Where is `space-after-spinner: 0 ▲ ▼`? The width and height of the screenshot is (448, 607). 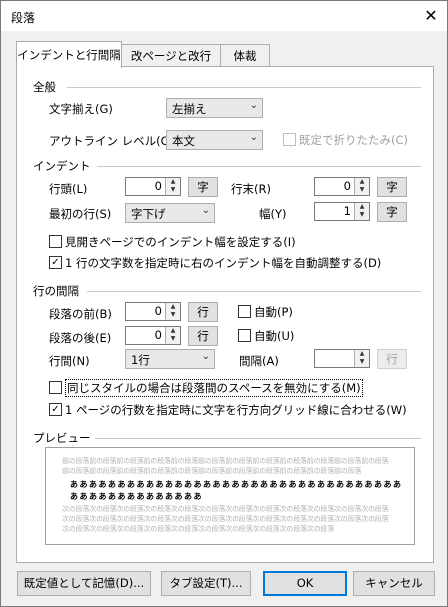
space-after-spinner: 0 ▲ ▼ is located at coordinates (153, 335).